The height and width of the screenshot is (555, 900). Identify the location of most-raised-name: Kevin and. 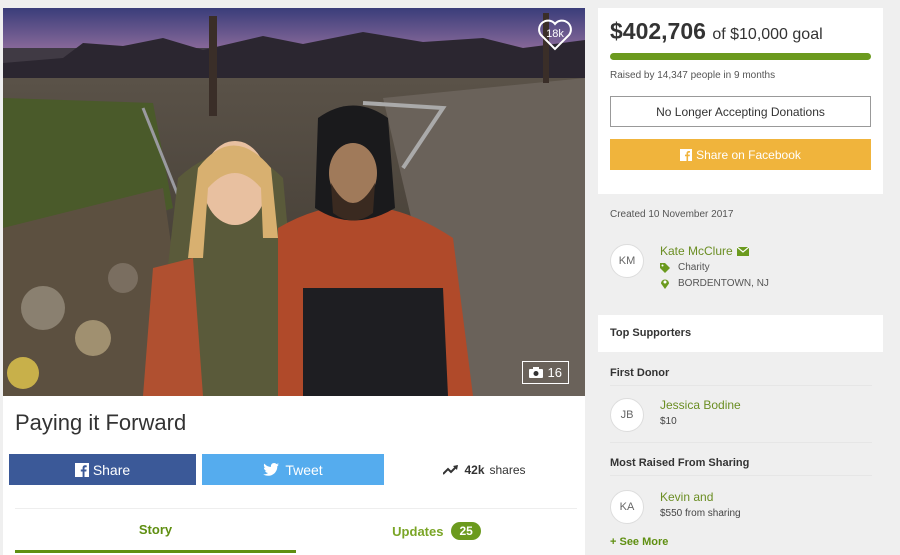
(687, 497).